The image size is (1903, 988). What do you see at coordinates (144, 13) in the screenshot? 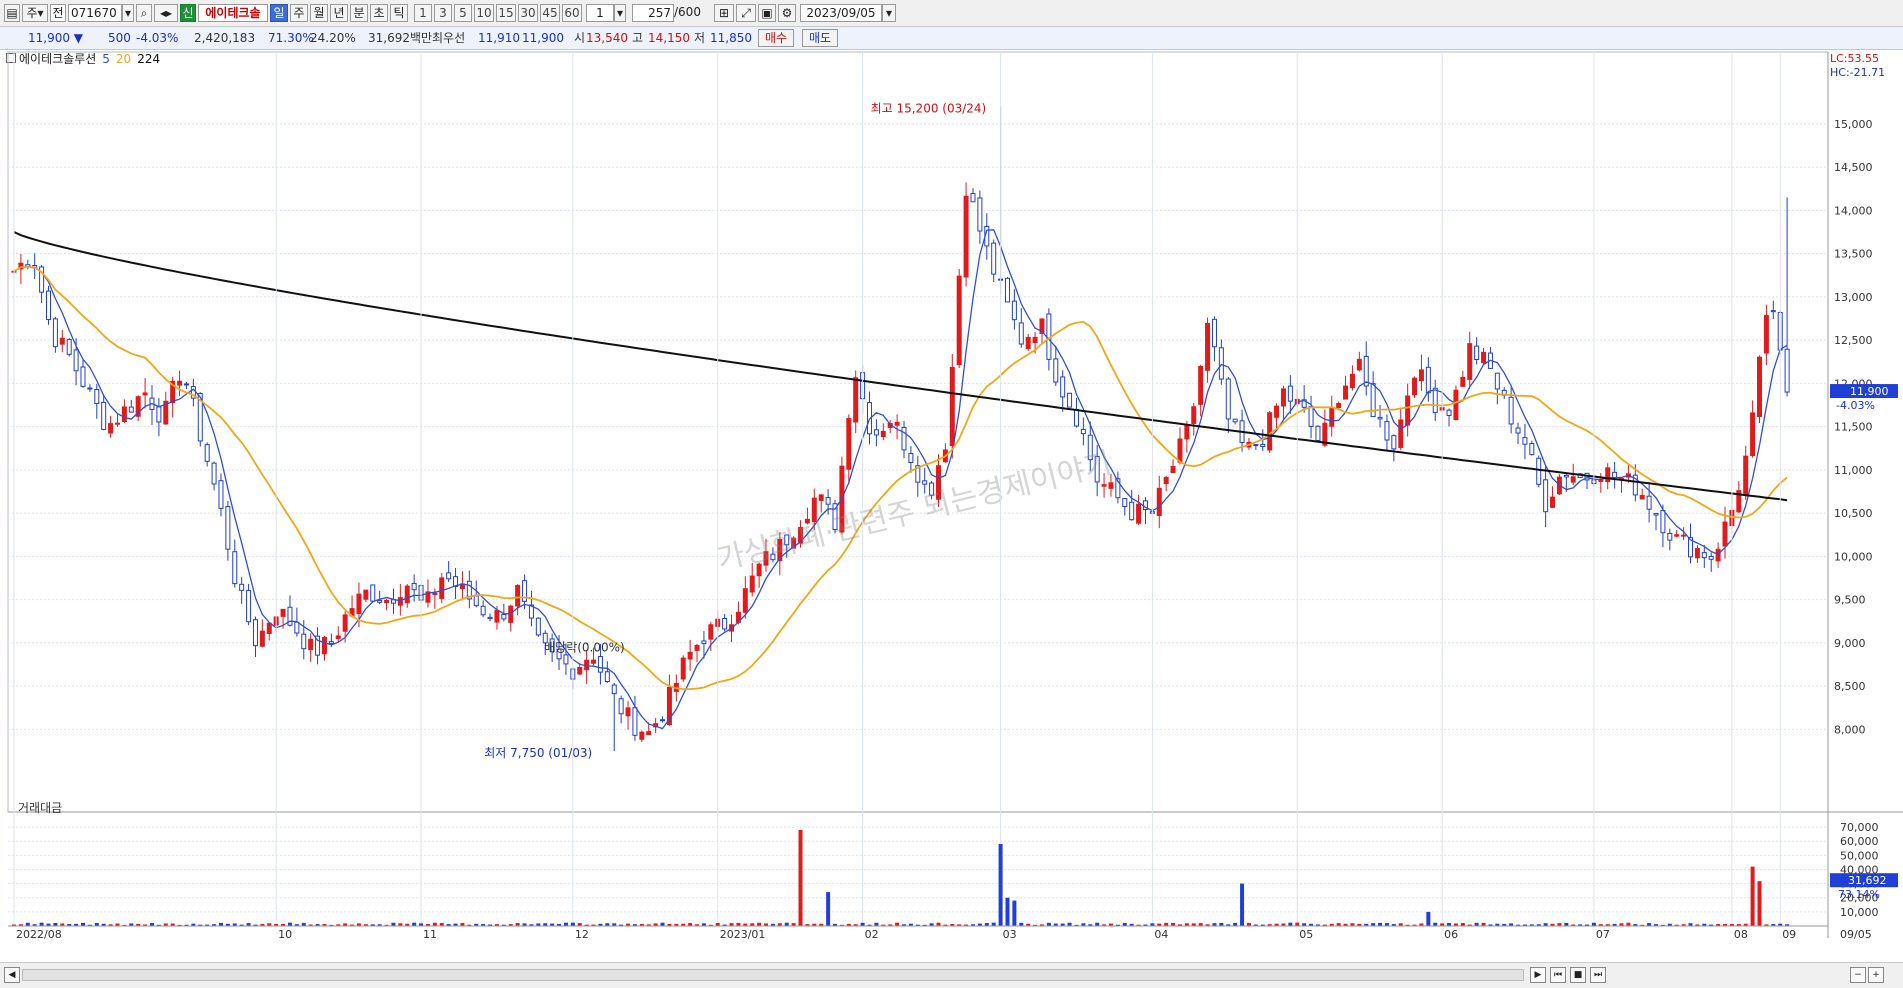
I see `search-icon: ⌕` at bounding box center [144, 13].